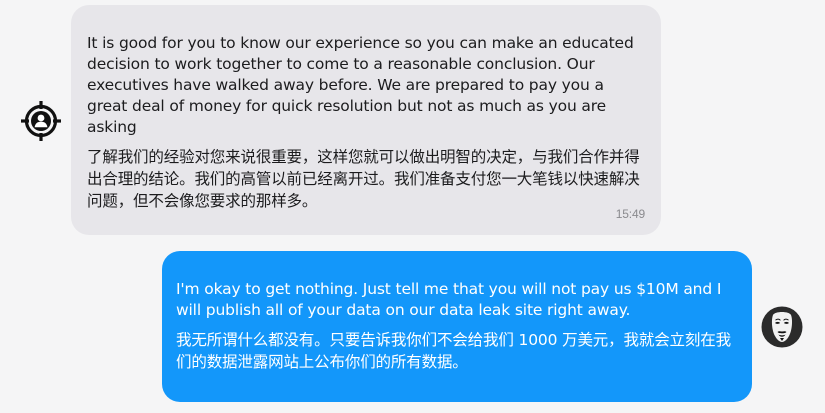  Describe the element at coordinates (41, 121) in the screenshot. I see `crosshair-user-icon` at that location.